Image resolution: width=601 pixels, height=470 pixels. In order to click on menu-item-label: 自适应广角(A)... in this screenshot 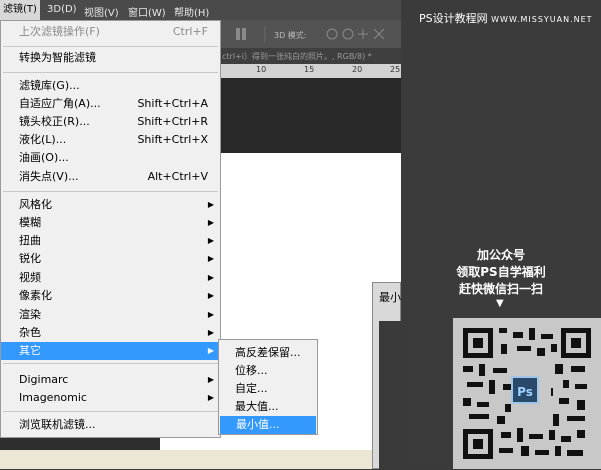, I will do `click(60, 103)`.